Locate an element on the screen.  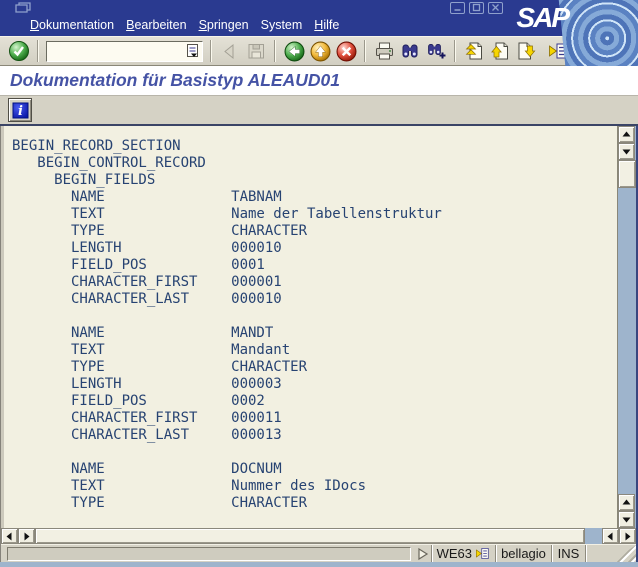
find-button is located at coordinates (410, 51).